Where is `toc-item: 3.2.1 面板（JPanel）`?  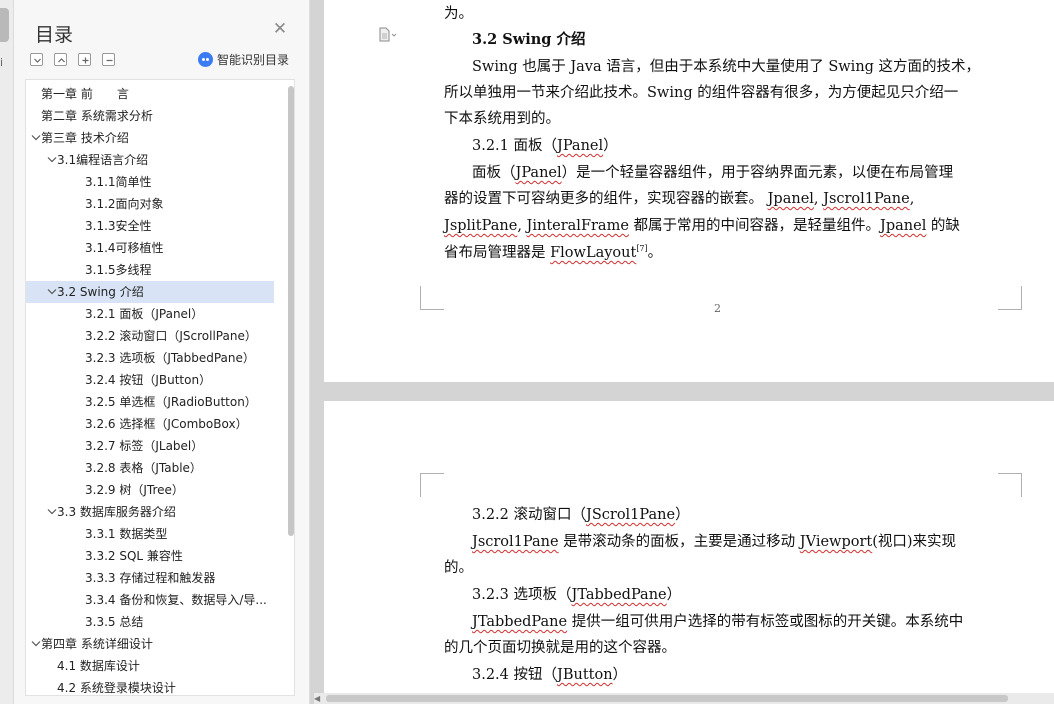 toc-item: 3.2.1 面板（JPanel） is located at coordinates (150, 314).